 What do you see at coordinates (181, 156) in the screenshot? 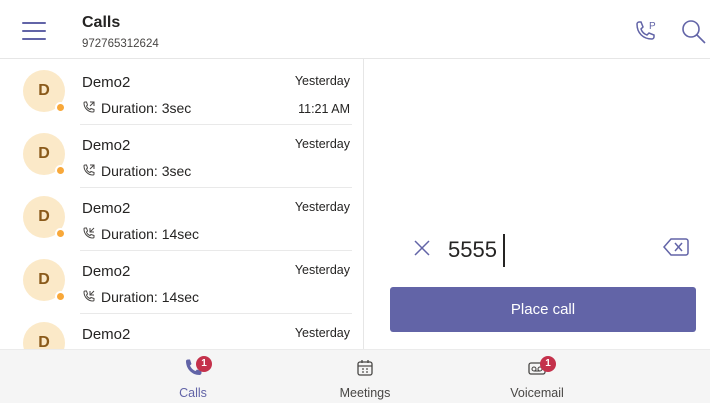
I see `call-history-item: D Demo2 Duration: 3sec Yesterday` at bounding box center [181, 156].